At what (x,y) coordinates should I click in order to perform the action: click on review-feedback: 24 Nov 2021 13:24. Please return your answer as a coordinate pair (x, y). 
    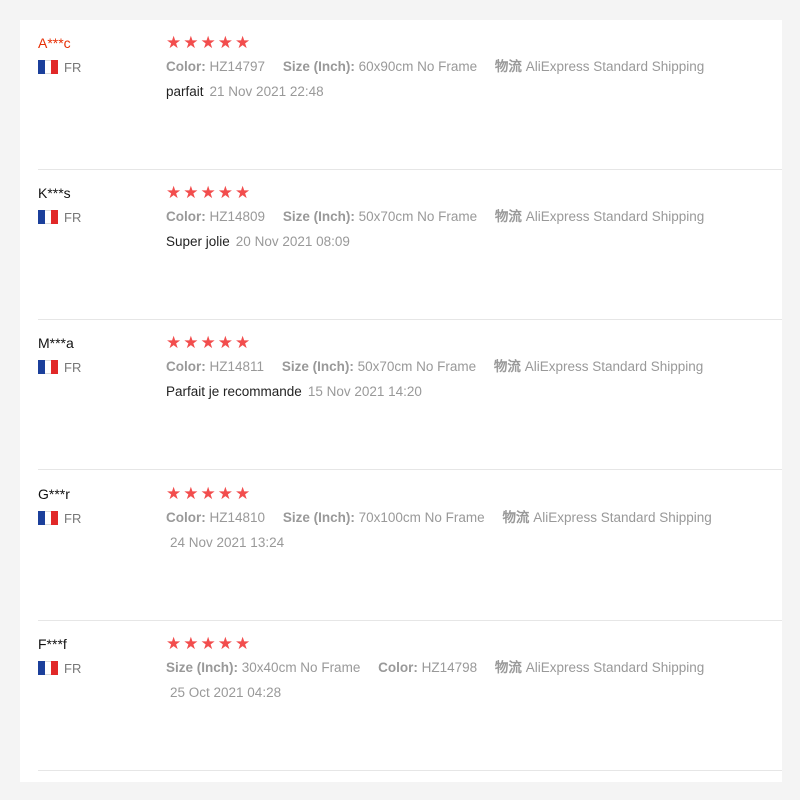
    Looking at the image, I should click on (466, 543).